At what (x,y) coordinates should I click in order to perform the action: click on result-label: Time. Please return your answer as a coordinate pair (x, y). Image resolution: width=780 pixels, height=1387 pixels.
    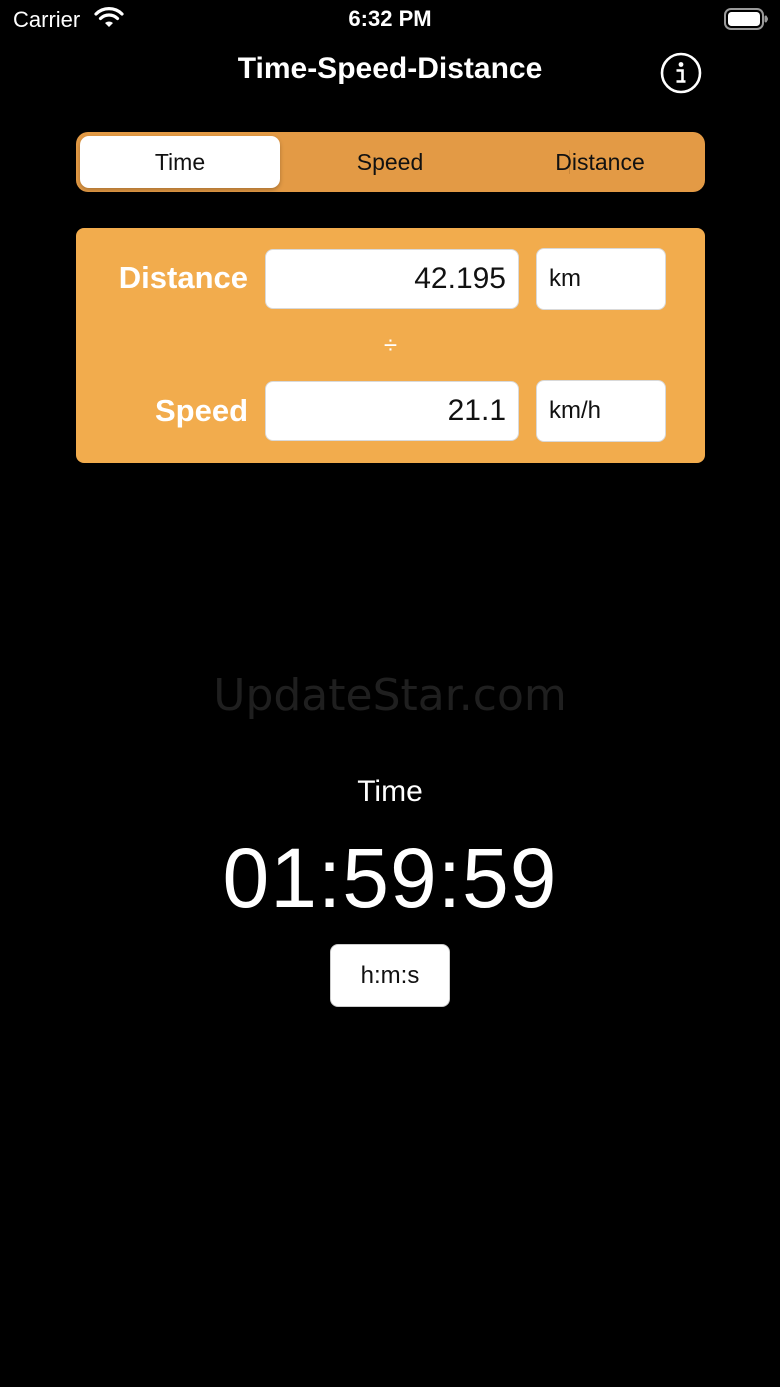
    Looking at the image, I should click on (390, 791).